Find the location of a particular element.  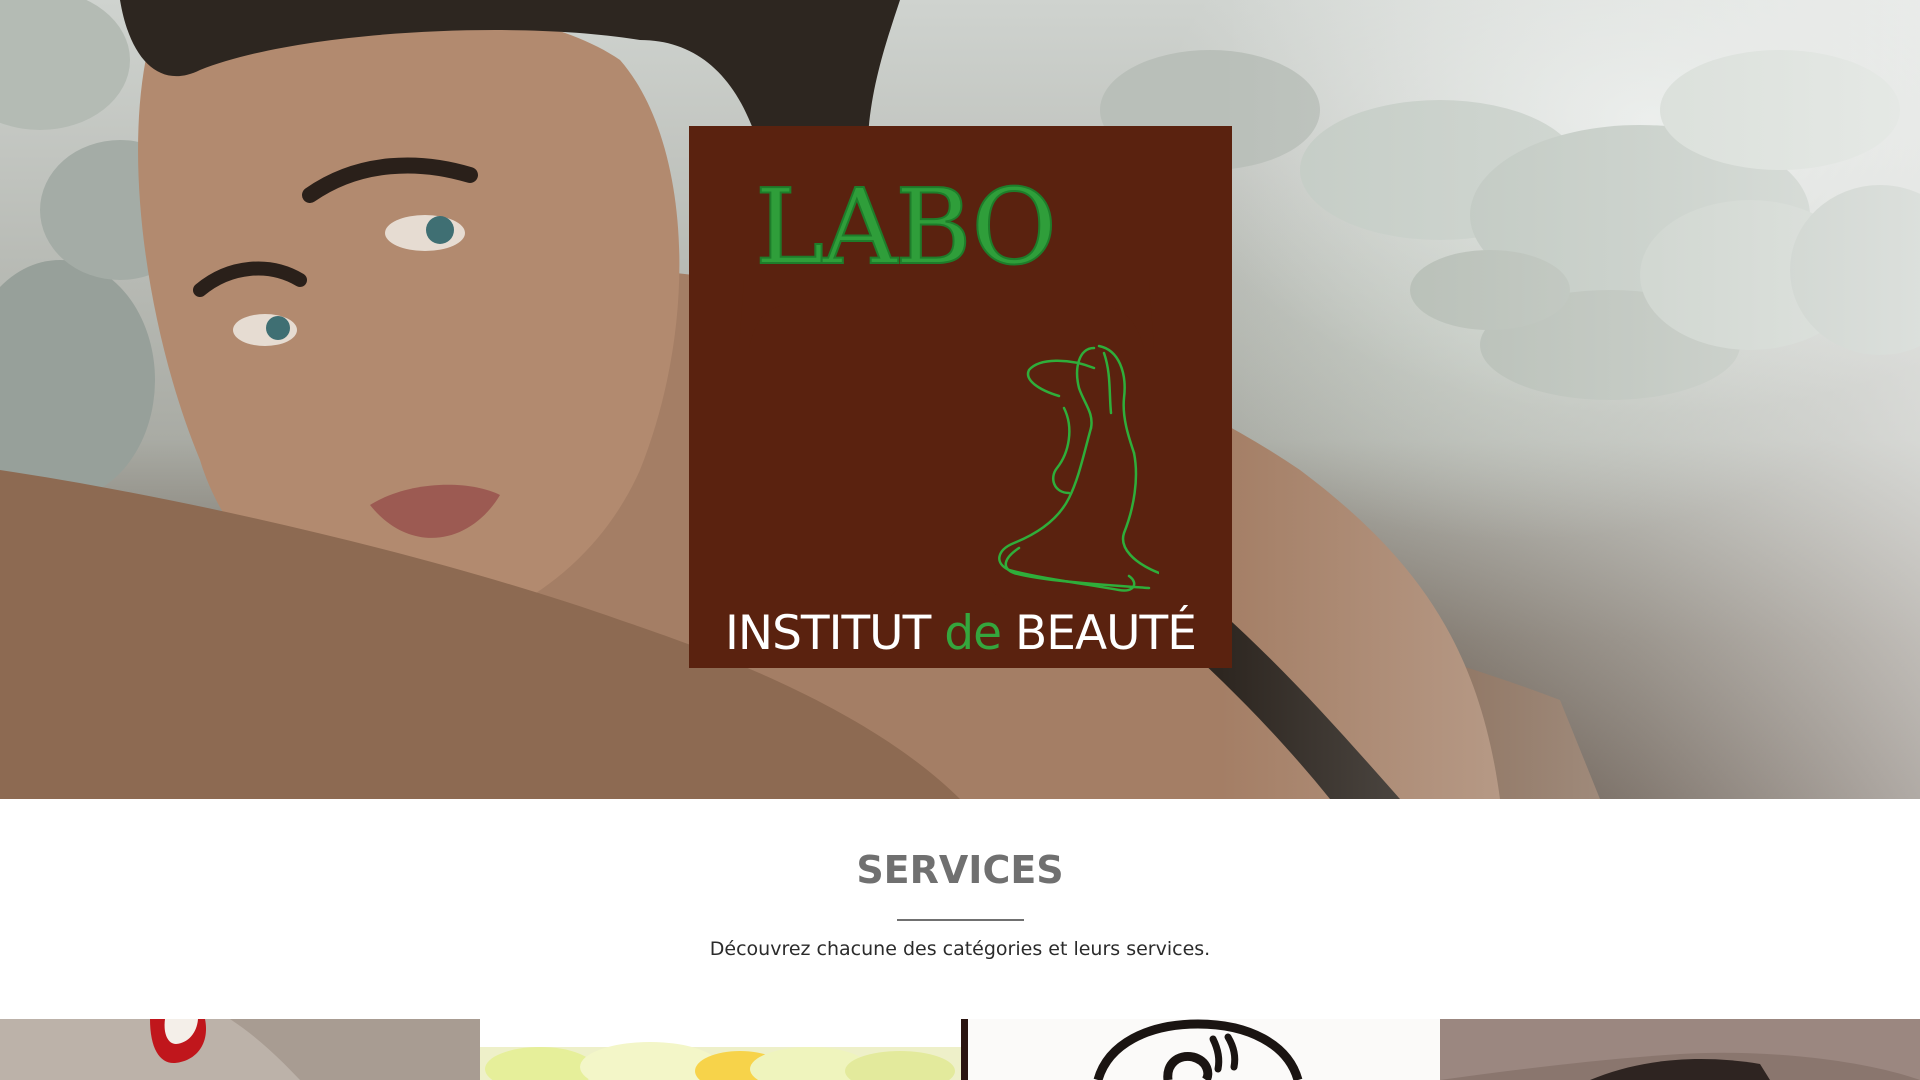

tagline-de: de is located at coordinates (973, 633).